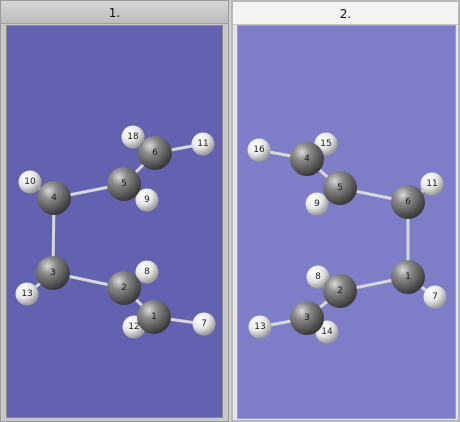 The width and height of the screenshot is (460, 422). Describe the element at coordinates (327, 332) in the screenshot. I see `atom-label: 14` at that location.